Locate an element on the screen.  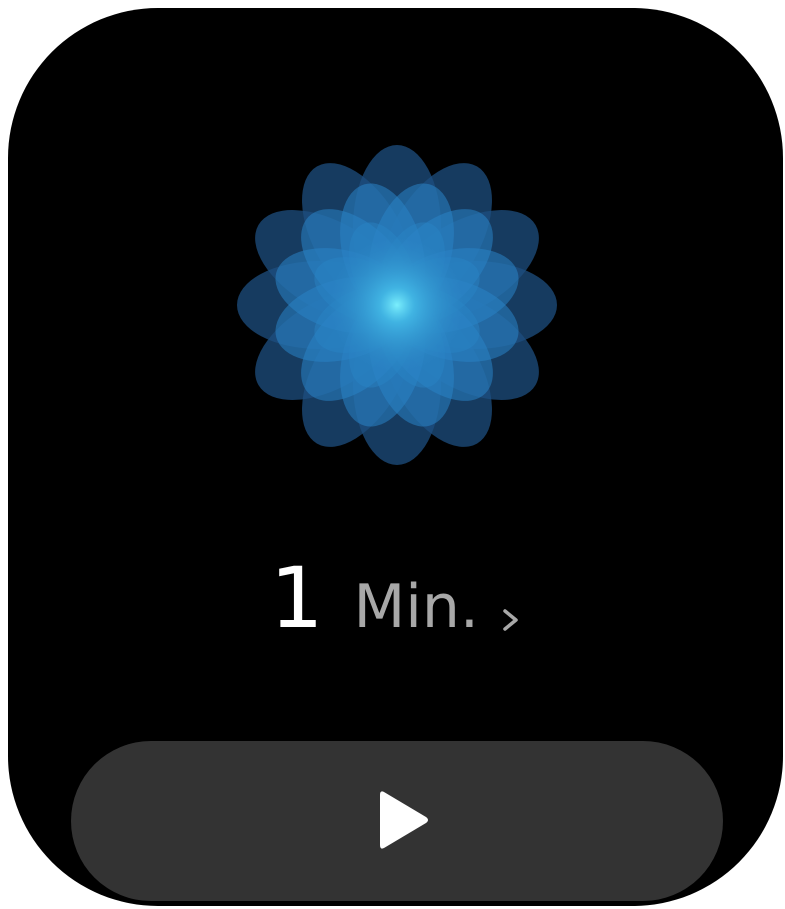
chevron-right-icon is located at coordinates (510, 620).